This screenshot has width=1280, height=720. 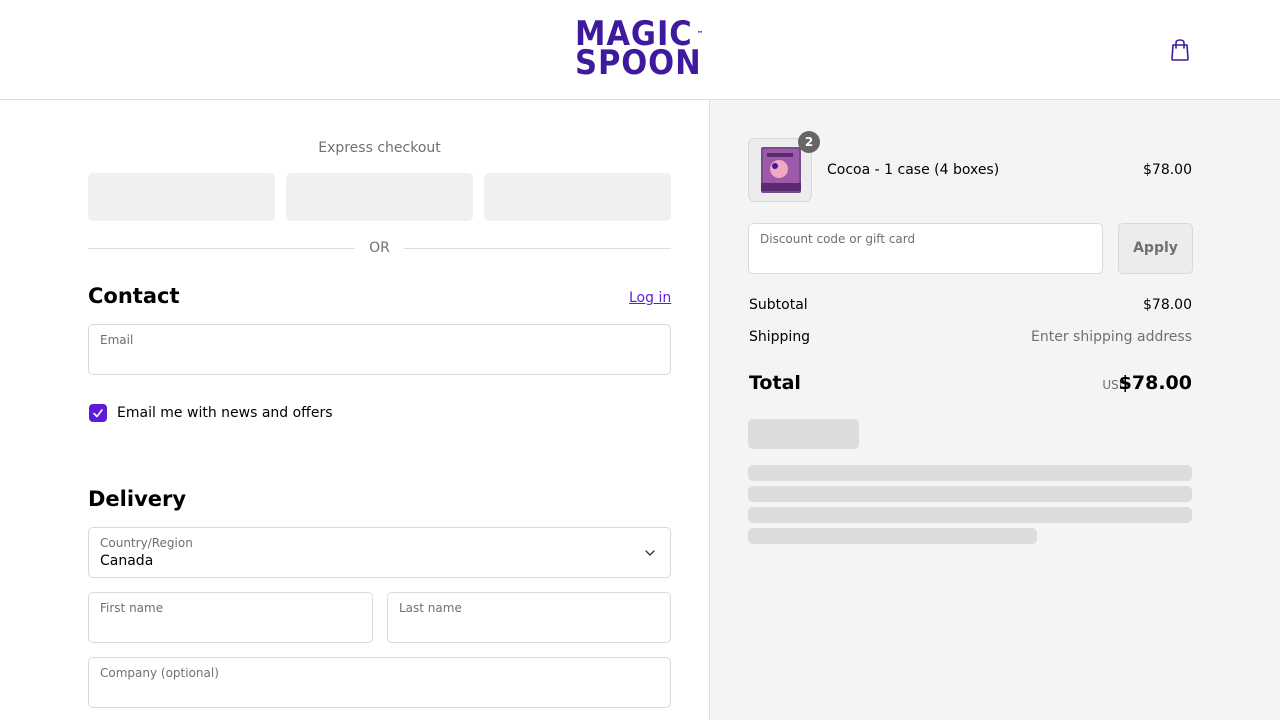 What do you see at coordinates (838, 239) in the screenshot?
I see `discount-code-placeholder: Discount code or gift card` at bounding box center [838, 239].